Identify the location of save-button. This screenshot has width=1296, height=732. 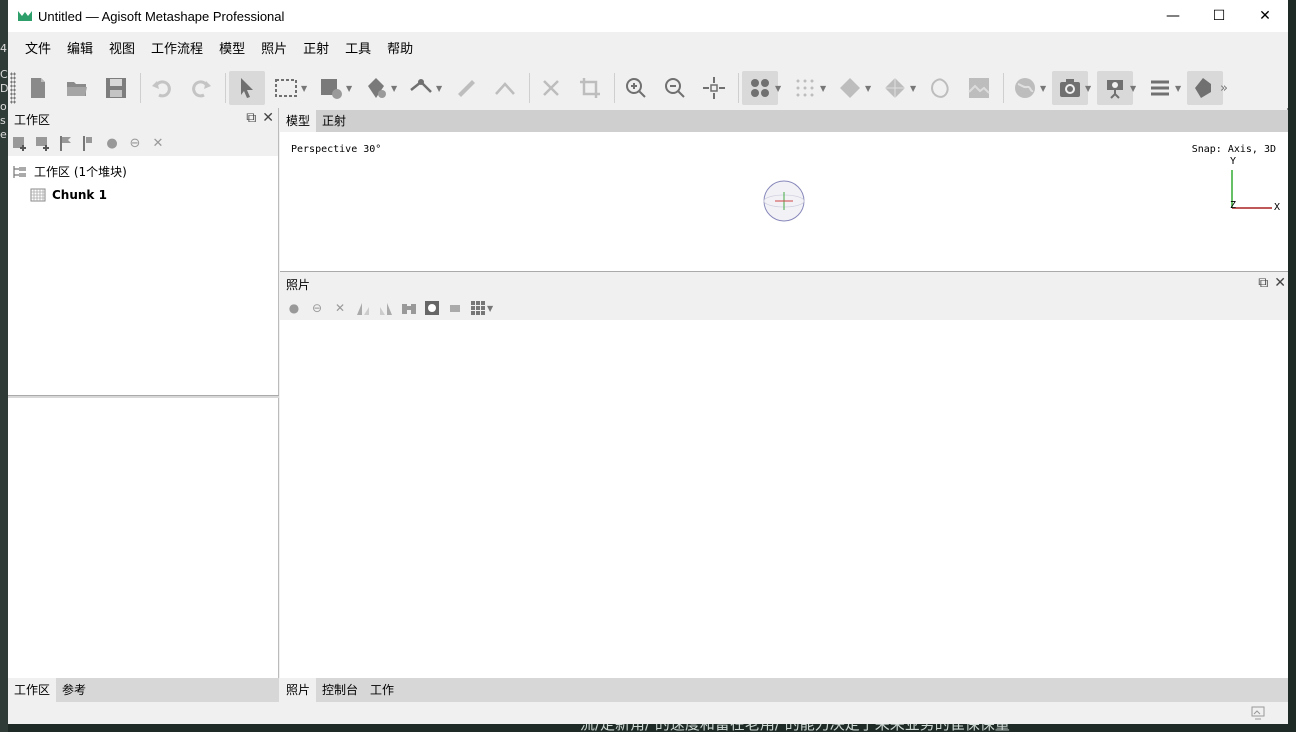
(116, 88).